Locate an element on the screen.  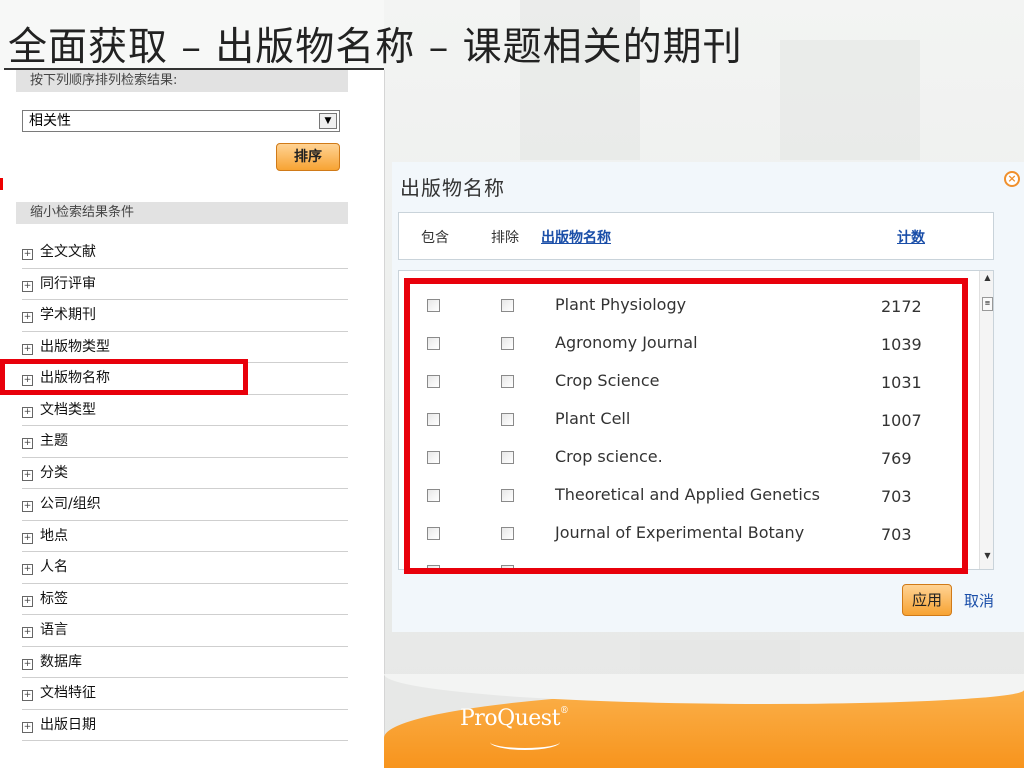
facet-item: + 分类 is located at coordinates (185, 473).